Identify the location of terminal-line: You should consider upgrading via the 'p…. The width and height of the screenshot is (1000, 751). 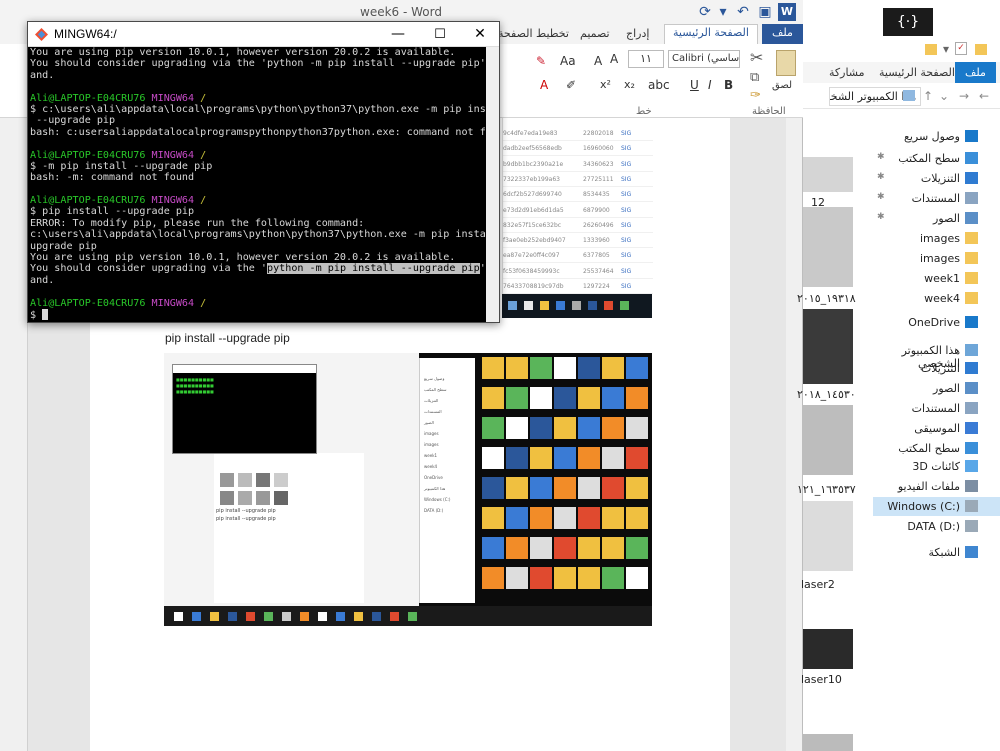
(258, 63).